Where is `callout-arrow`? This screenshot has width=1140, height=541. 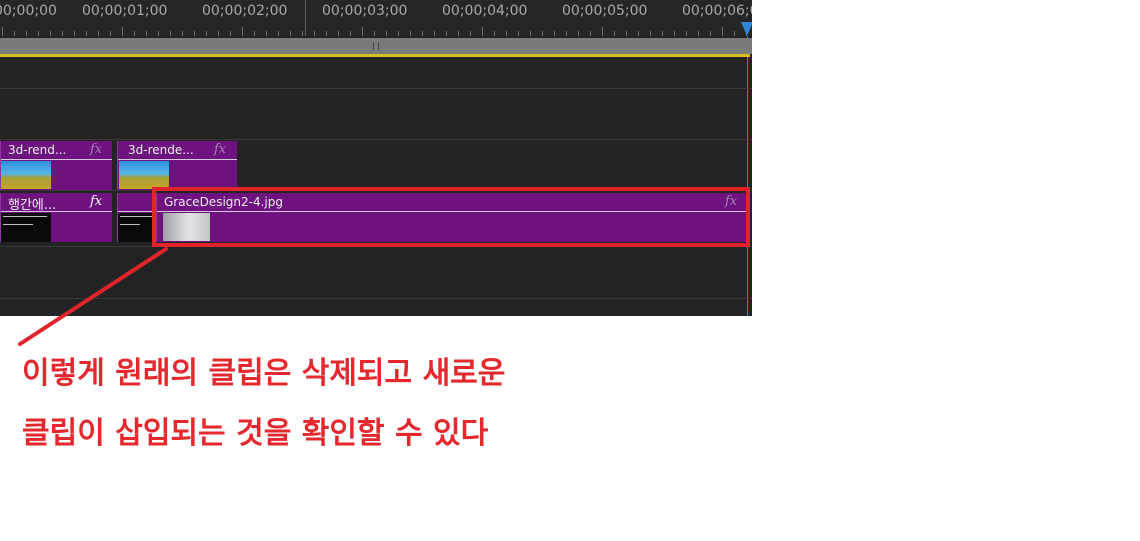 callout-arrow is located at coordinates (93, 296).